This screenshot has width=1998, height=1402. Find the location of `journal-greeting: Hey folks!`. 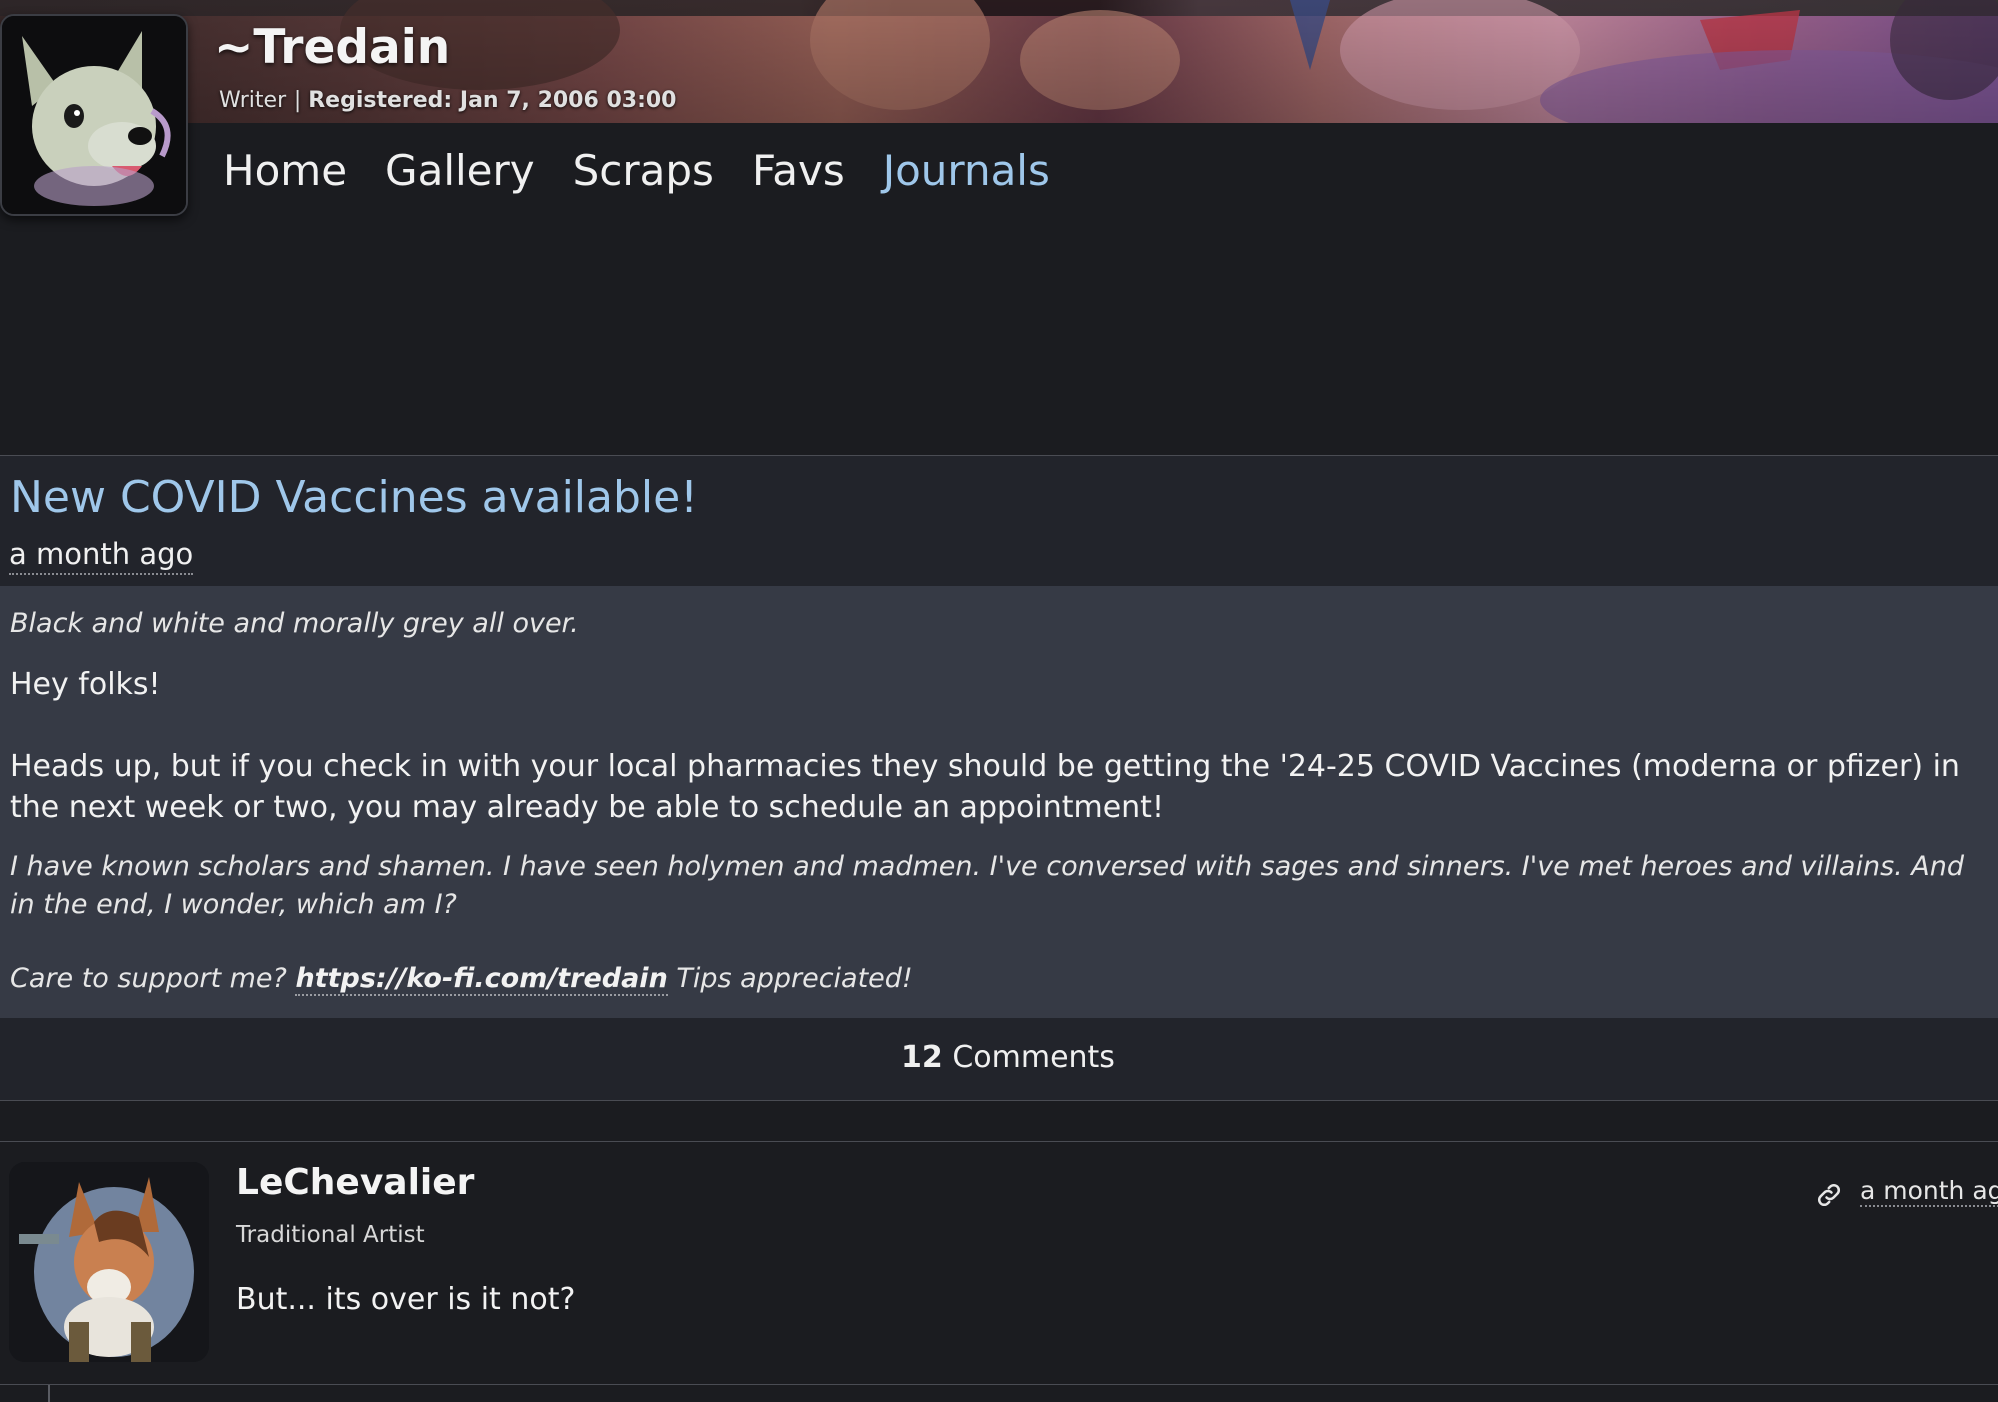

journal-greeting: Hey folks! is located at coordinates (85, 684).